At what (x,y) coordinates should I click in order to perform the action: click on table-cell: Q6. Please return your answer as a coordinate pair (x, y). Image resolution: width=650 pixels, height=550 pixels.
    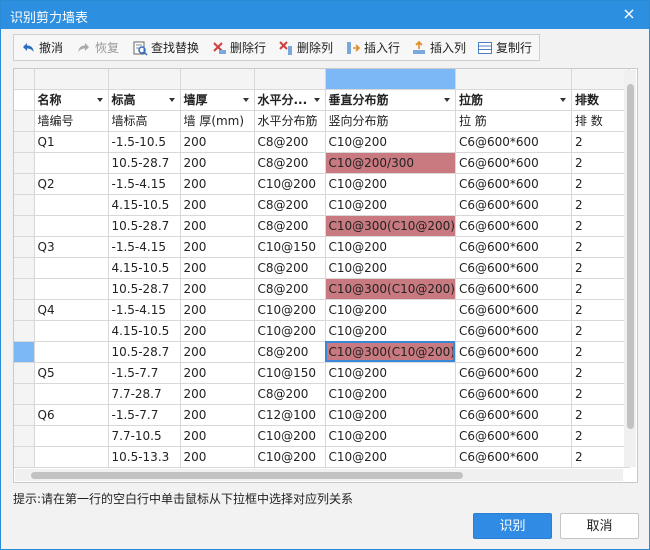
    Looking at the image, I should click on (71, 415).